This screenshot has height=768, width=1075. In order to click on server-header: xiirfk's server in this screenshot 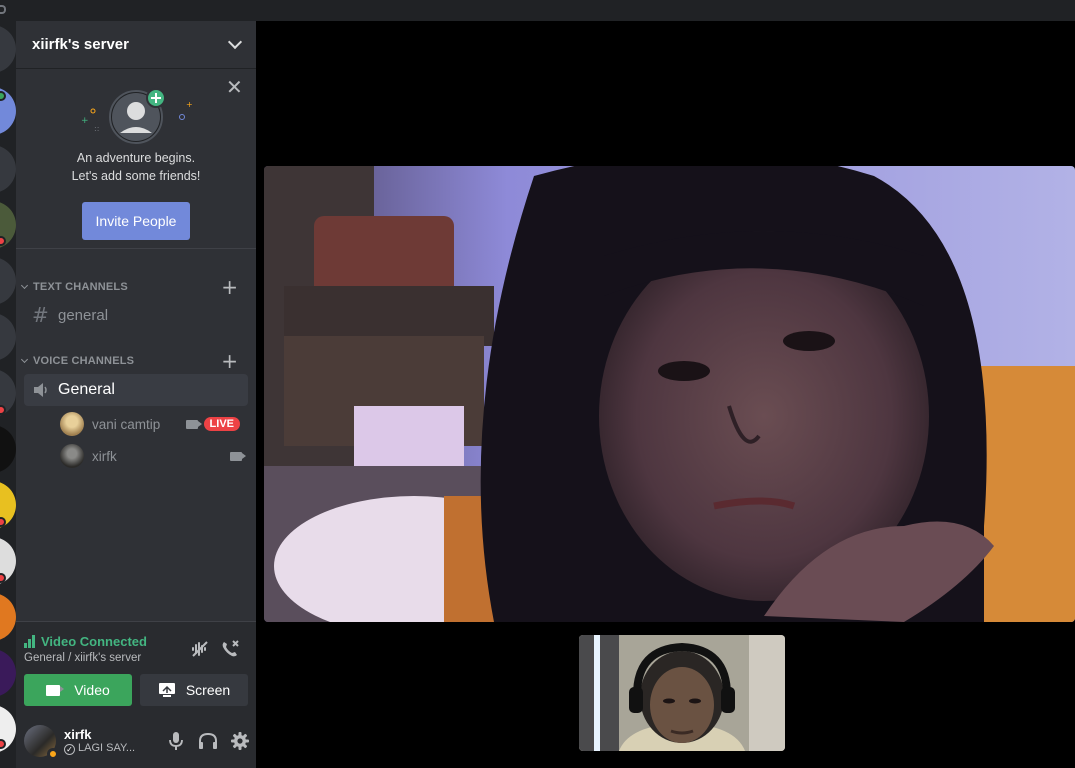, I will do `click(136, 45)`.